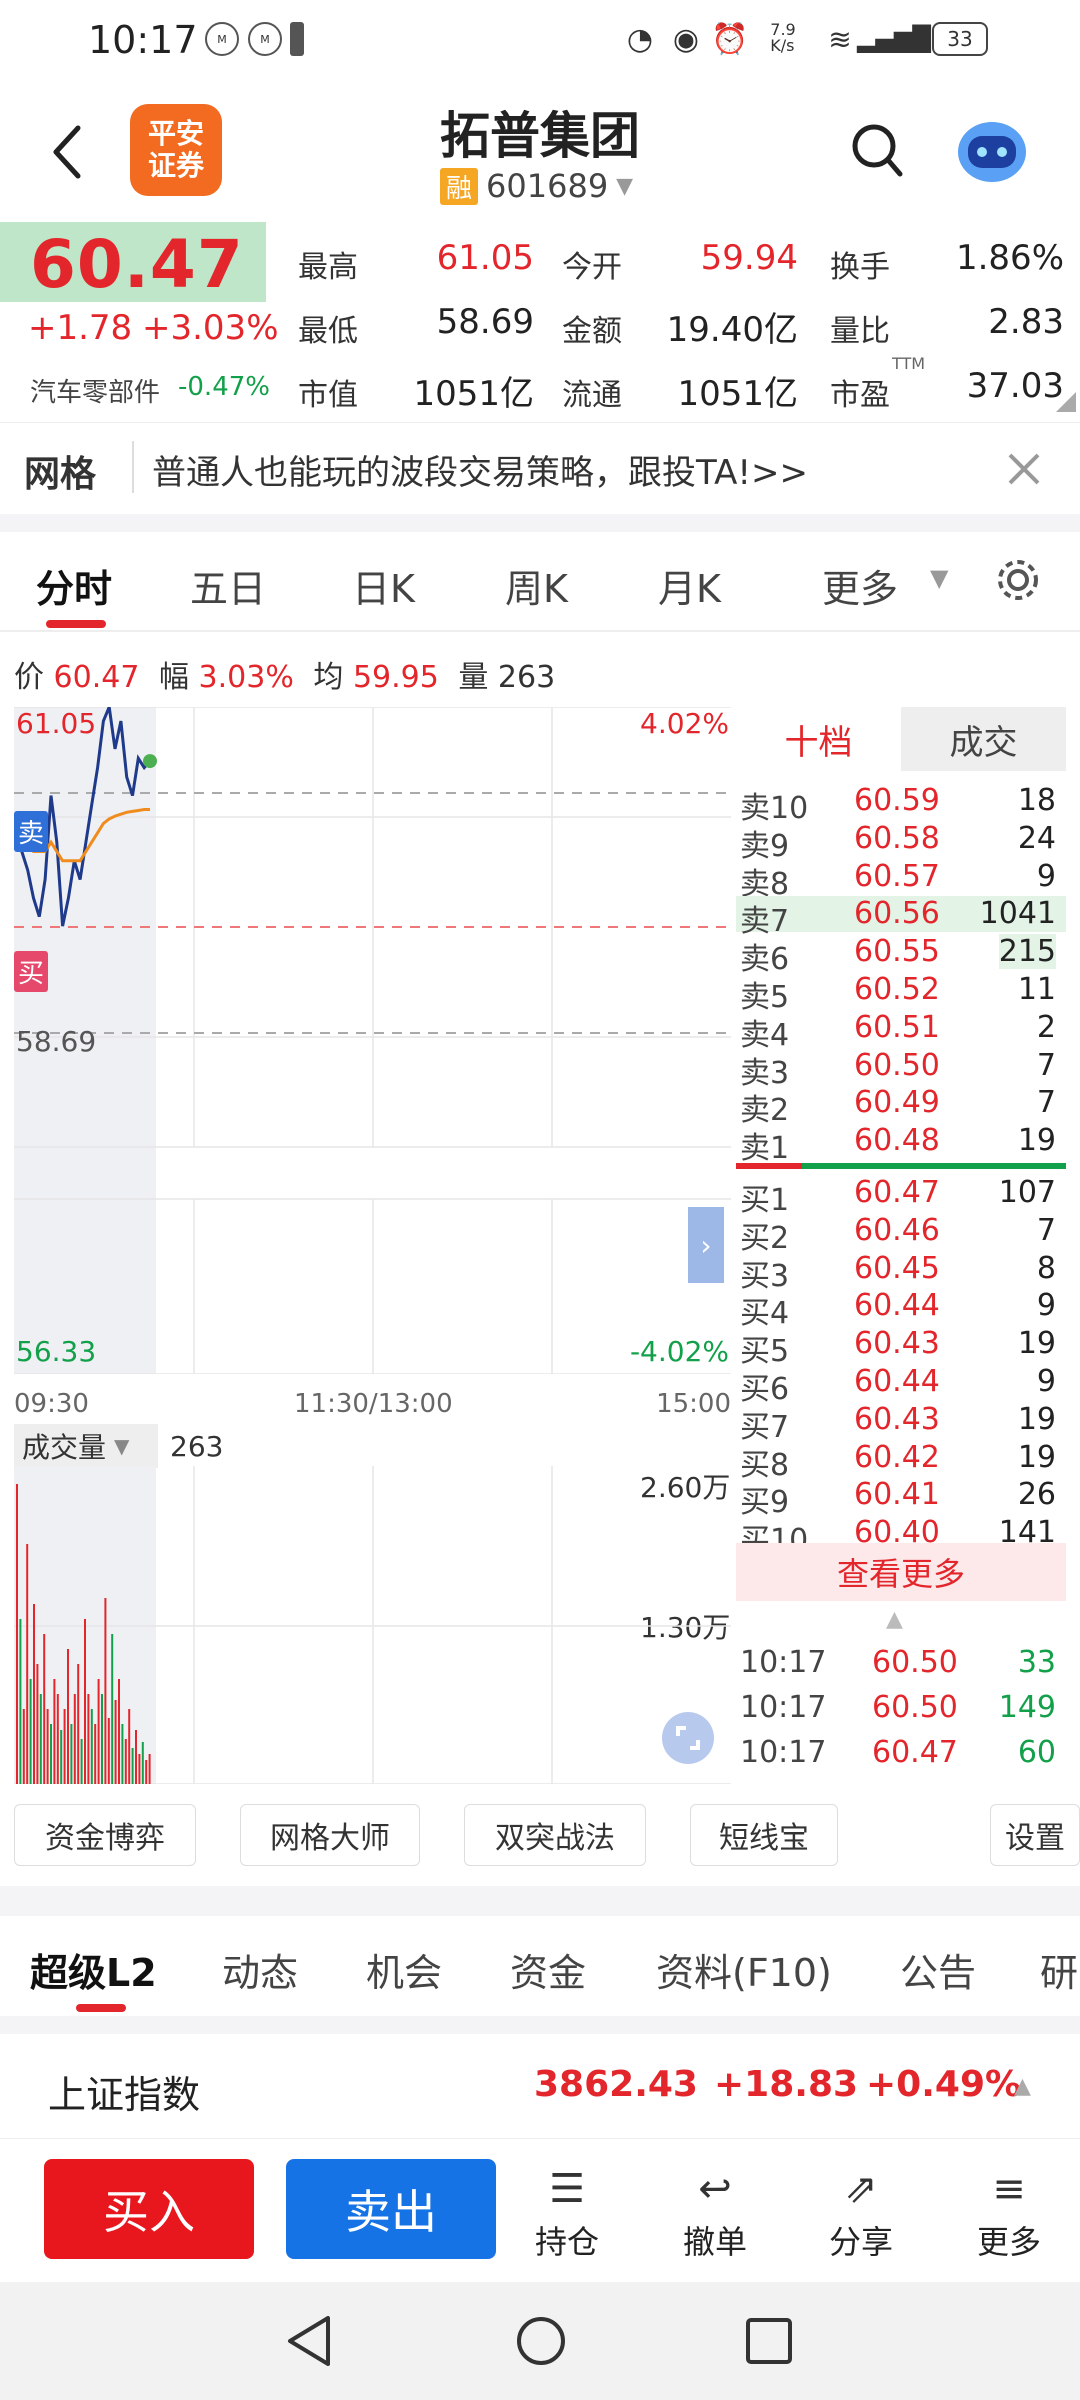  I want to click on ask-row: 卖8 60.57 9, so click(901, 880).